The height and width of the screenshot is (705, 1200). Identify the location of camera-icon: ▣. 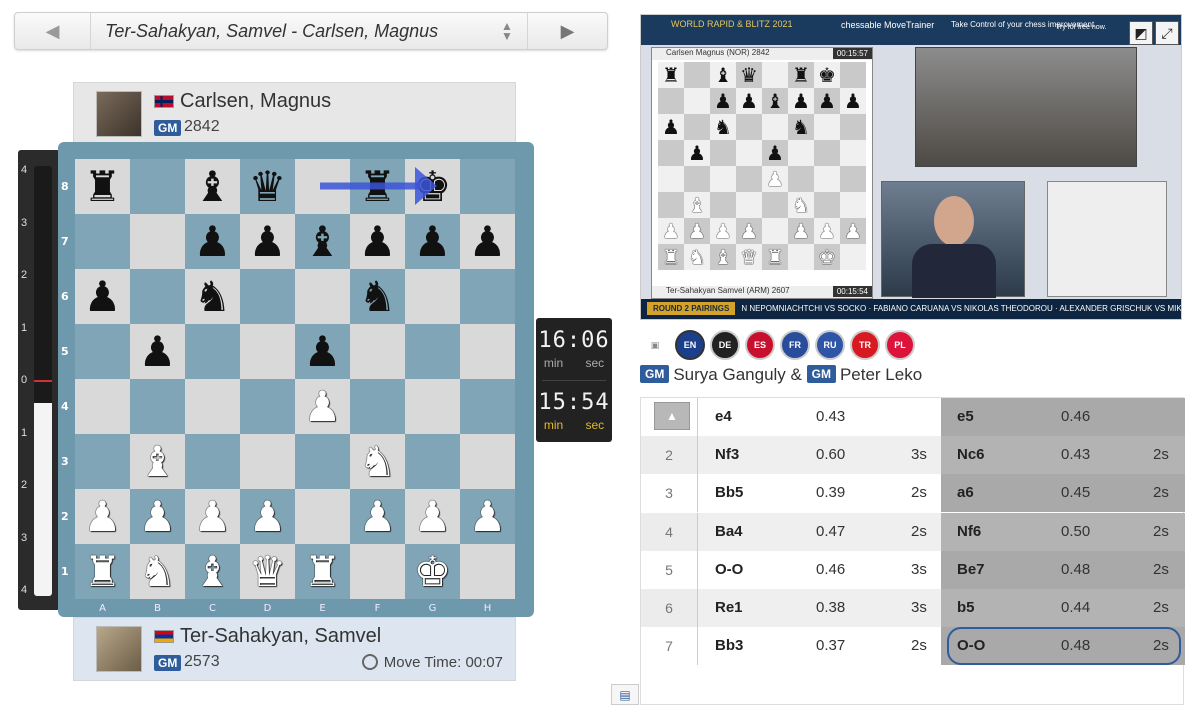
(655, 345).